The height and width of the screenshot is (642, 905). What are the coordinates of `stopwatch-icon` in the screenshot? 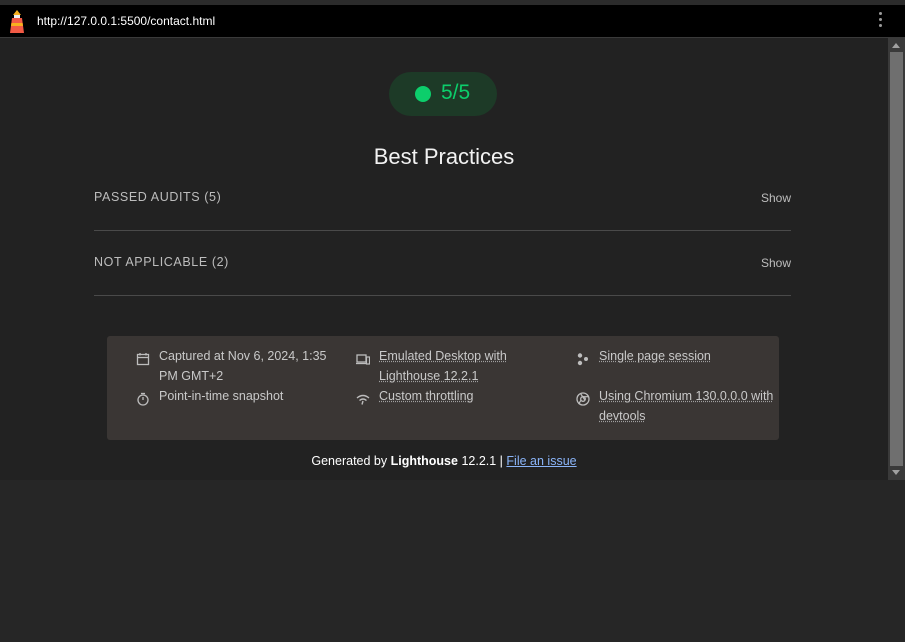 It's located at (143, 399).